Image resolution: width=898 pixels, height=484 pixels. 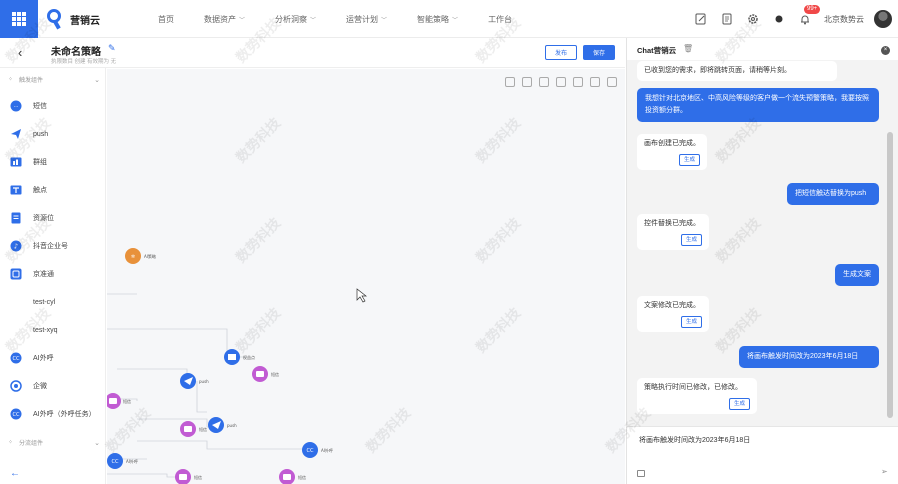 What do you see at coordinates (16, 386) in the screenshot?
I see `wecom-icon` at bounding box center [16, 386].